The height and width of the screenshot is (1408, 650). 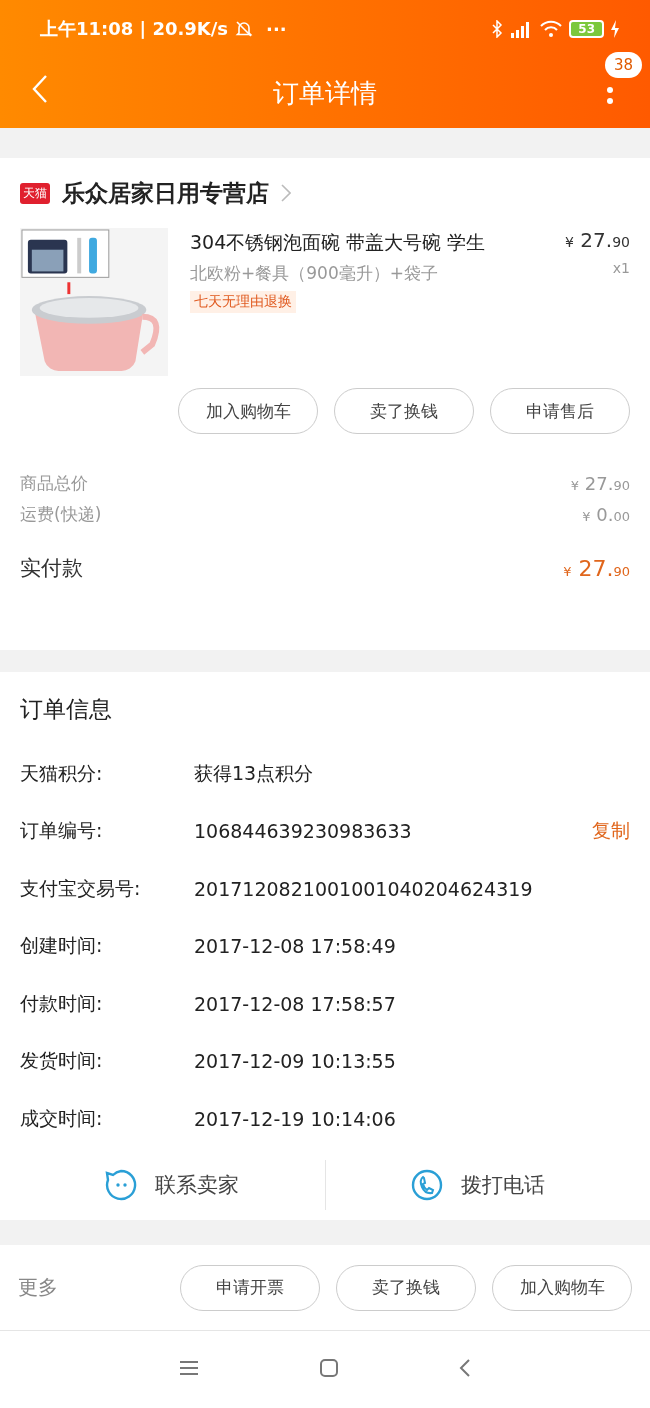 What do you see at coordinates (38, 1287) in the screenshot?
I see `more-label: 更多` at bounding box center [38, 1287].